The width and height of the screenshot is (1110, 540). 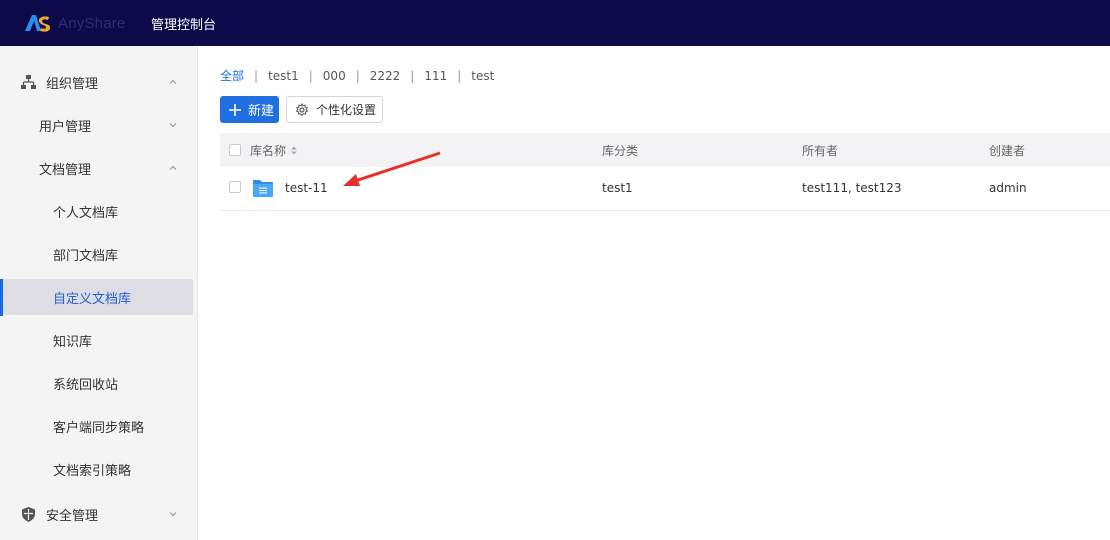 What do you see at coordinates (620, 151) in the screenshot?
I see `column-header-category: 库分类` at bounding box center [620, 151].